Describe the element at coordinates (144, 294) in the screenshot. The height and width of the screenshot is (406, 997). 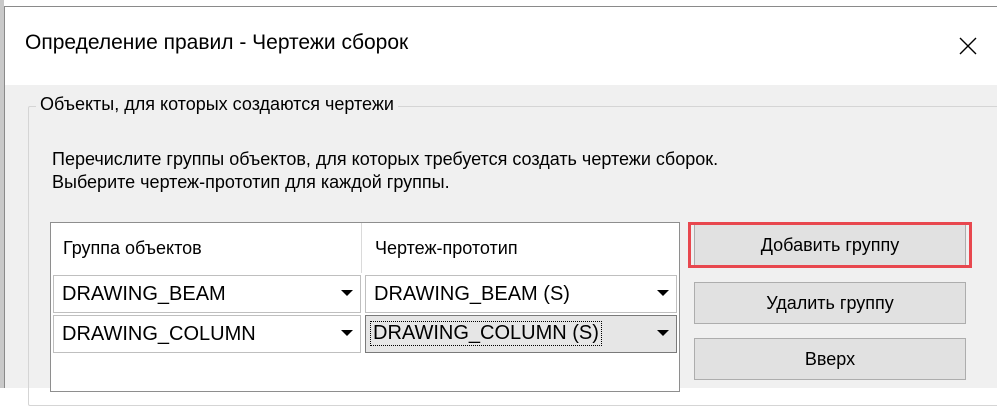
I see `group-value: DRAWING_BEAM` at that location.